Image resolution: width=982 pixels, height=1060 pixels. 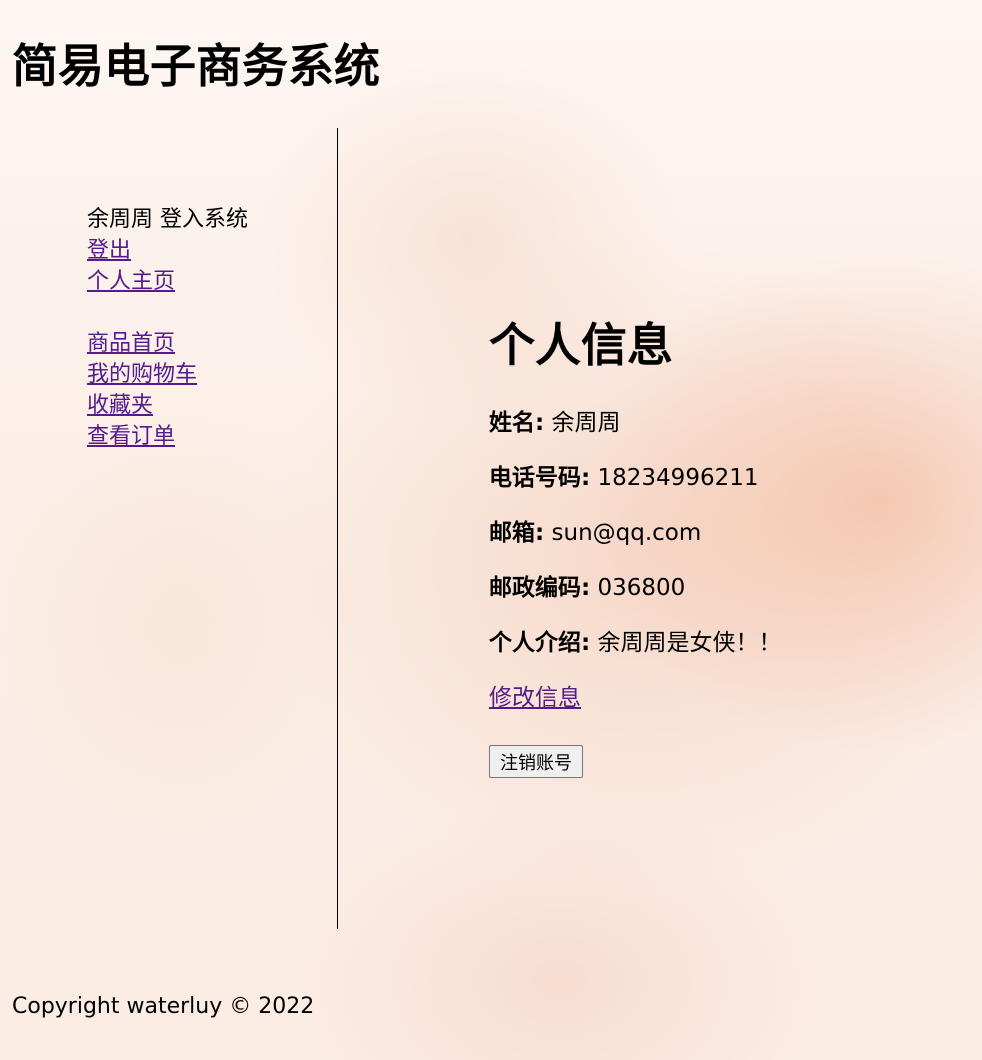 I want to click on info-label-intro: 个人介绍:, so click(x=540, y=643).